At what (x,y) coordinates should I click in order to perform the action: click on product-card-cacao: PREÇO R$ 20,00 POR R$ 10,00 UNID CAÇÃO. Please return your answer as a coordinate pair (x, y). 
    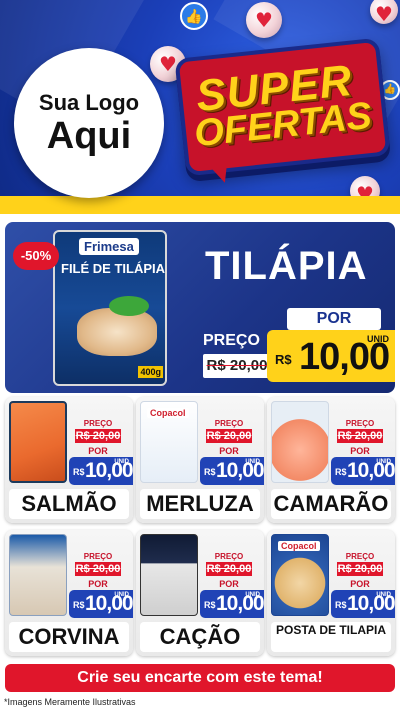
    Looking at the image, I should click on (200, 593).